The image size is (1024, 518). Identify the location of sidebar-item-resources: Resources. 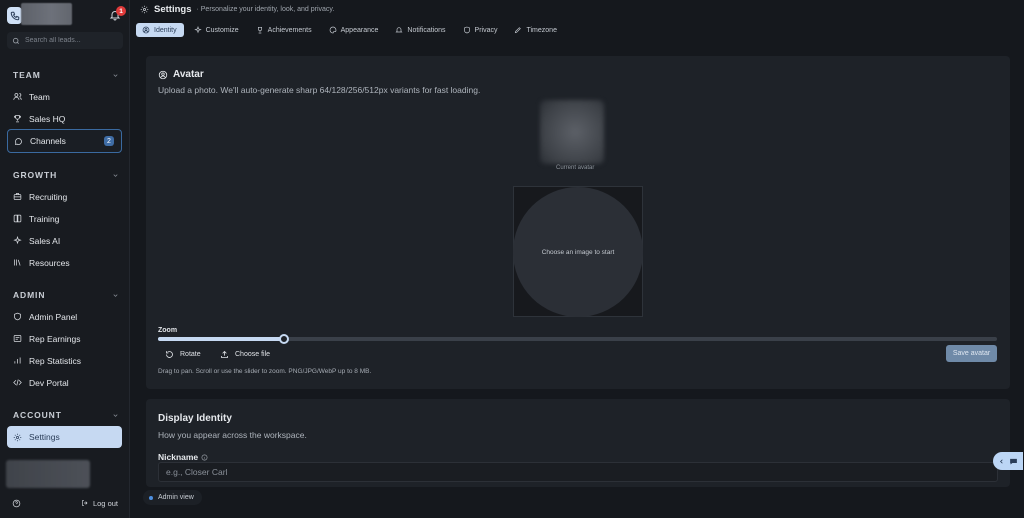
(64, 262).